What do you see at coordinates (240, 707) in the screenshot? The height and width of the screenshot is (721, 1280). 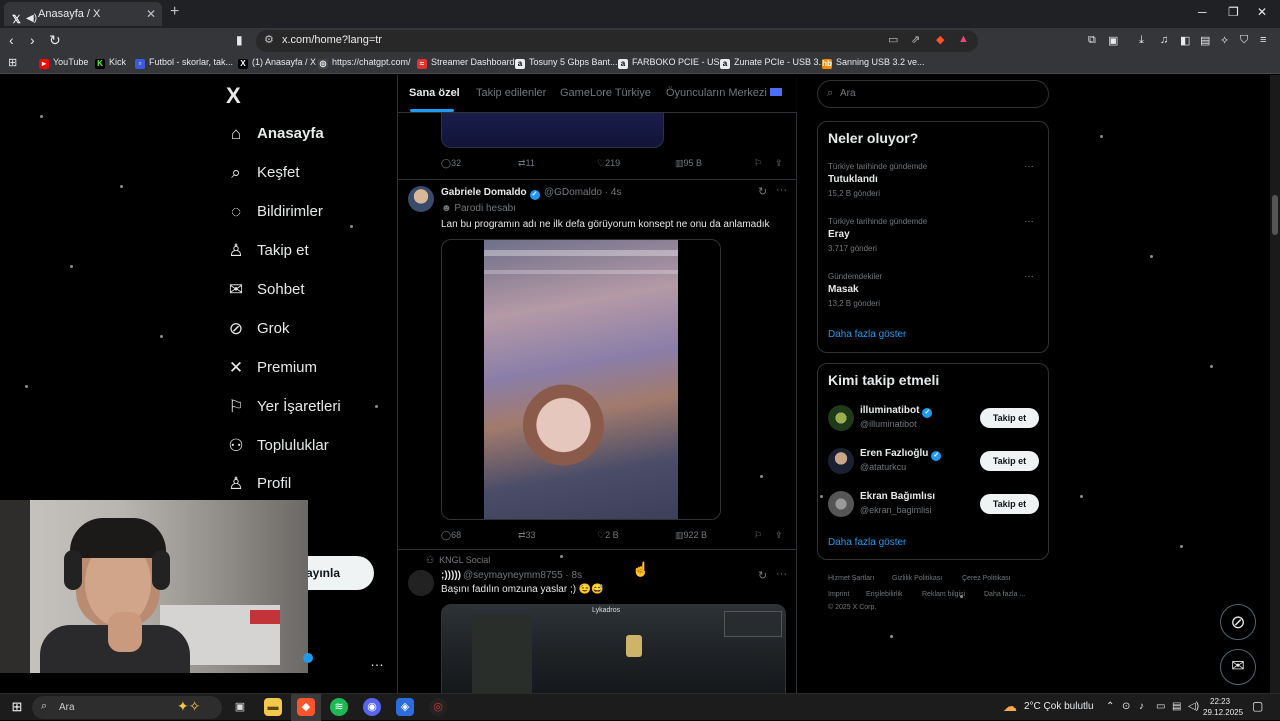 I see `task-view-icon: ▣` at bounding box center [240, 707].